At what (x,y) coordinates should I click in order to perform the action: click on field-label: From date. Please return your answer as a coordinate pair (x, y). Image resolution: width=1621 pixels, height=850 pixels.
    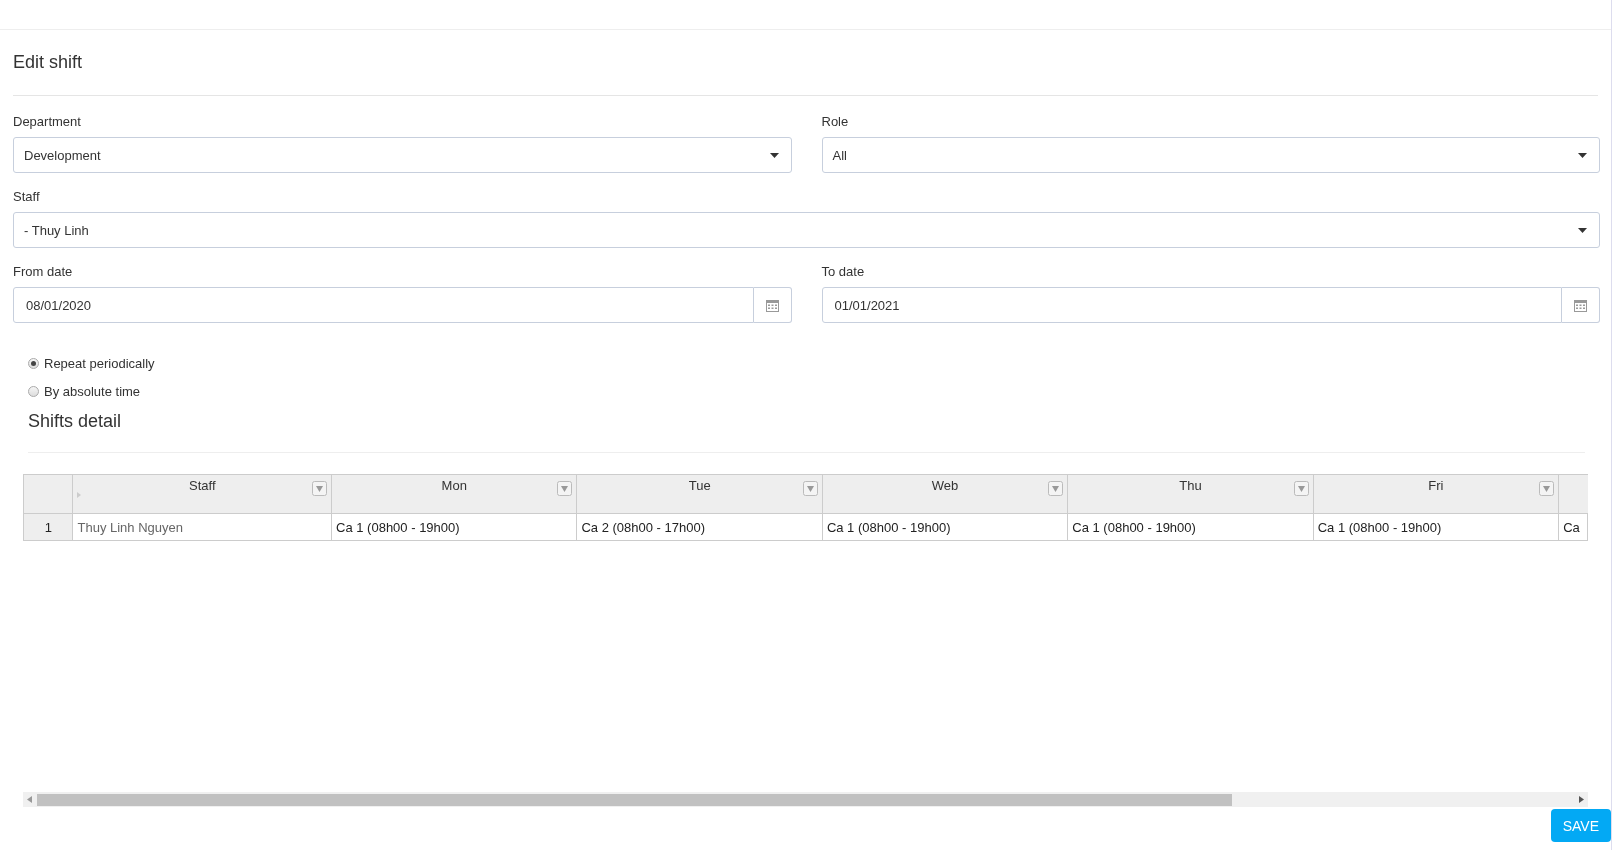
    Looking at the image, I should click on (43, 271).